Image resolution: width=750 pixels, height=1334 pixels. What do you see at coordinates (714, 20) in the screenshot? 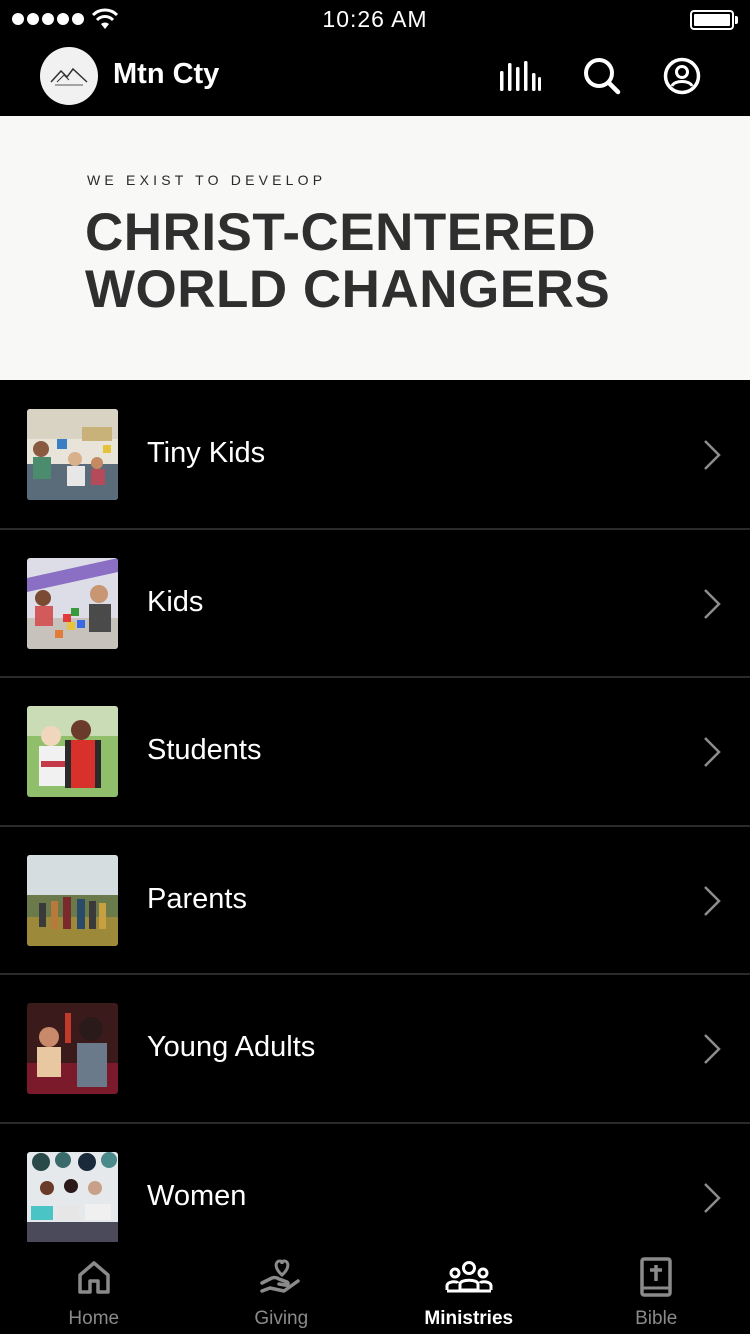
I see `battery-icon` at bounding box center [714, 20].